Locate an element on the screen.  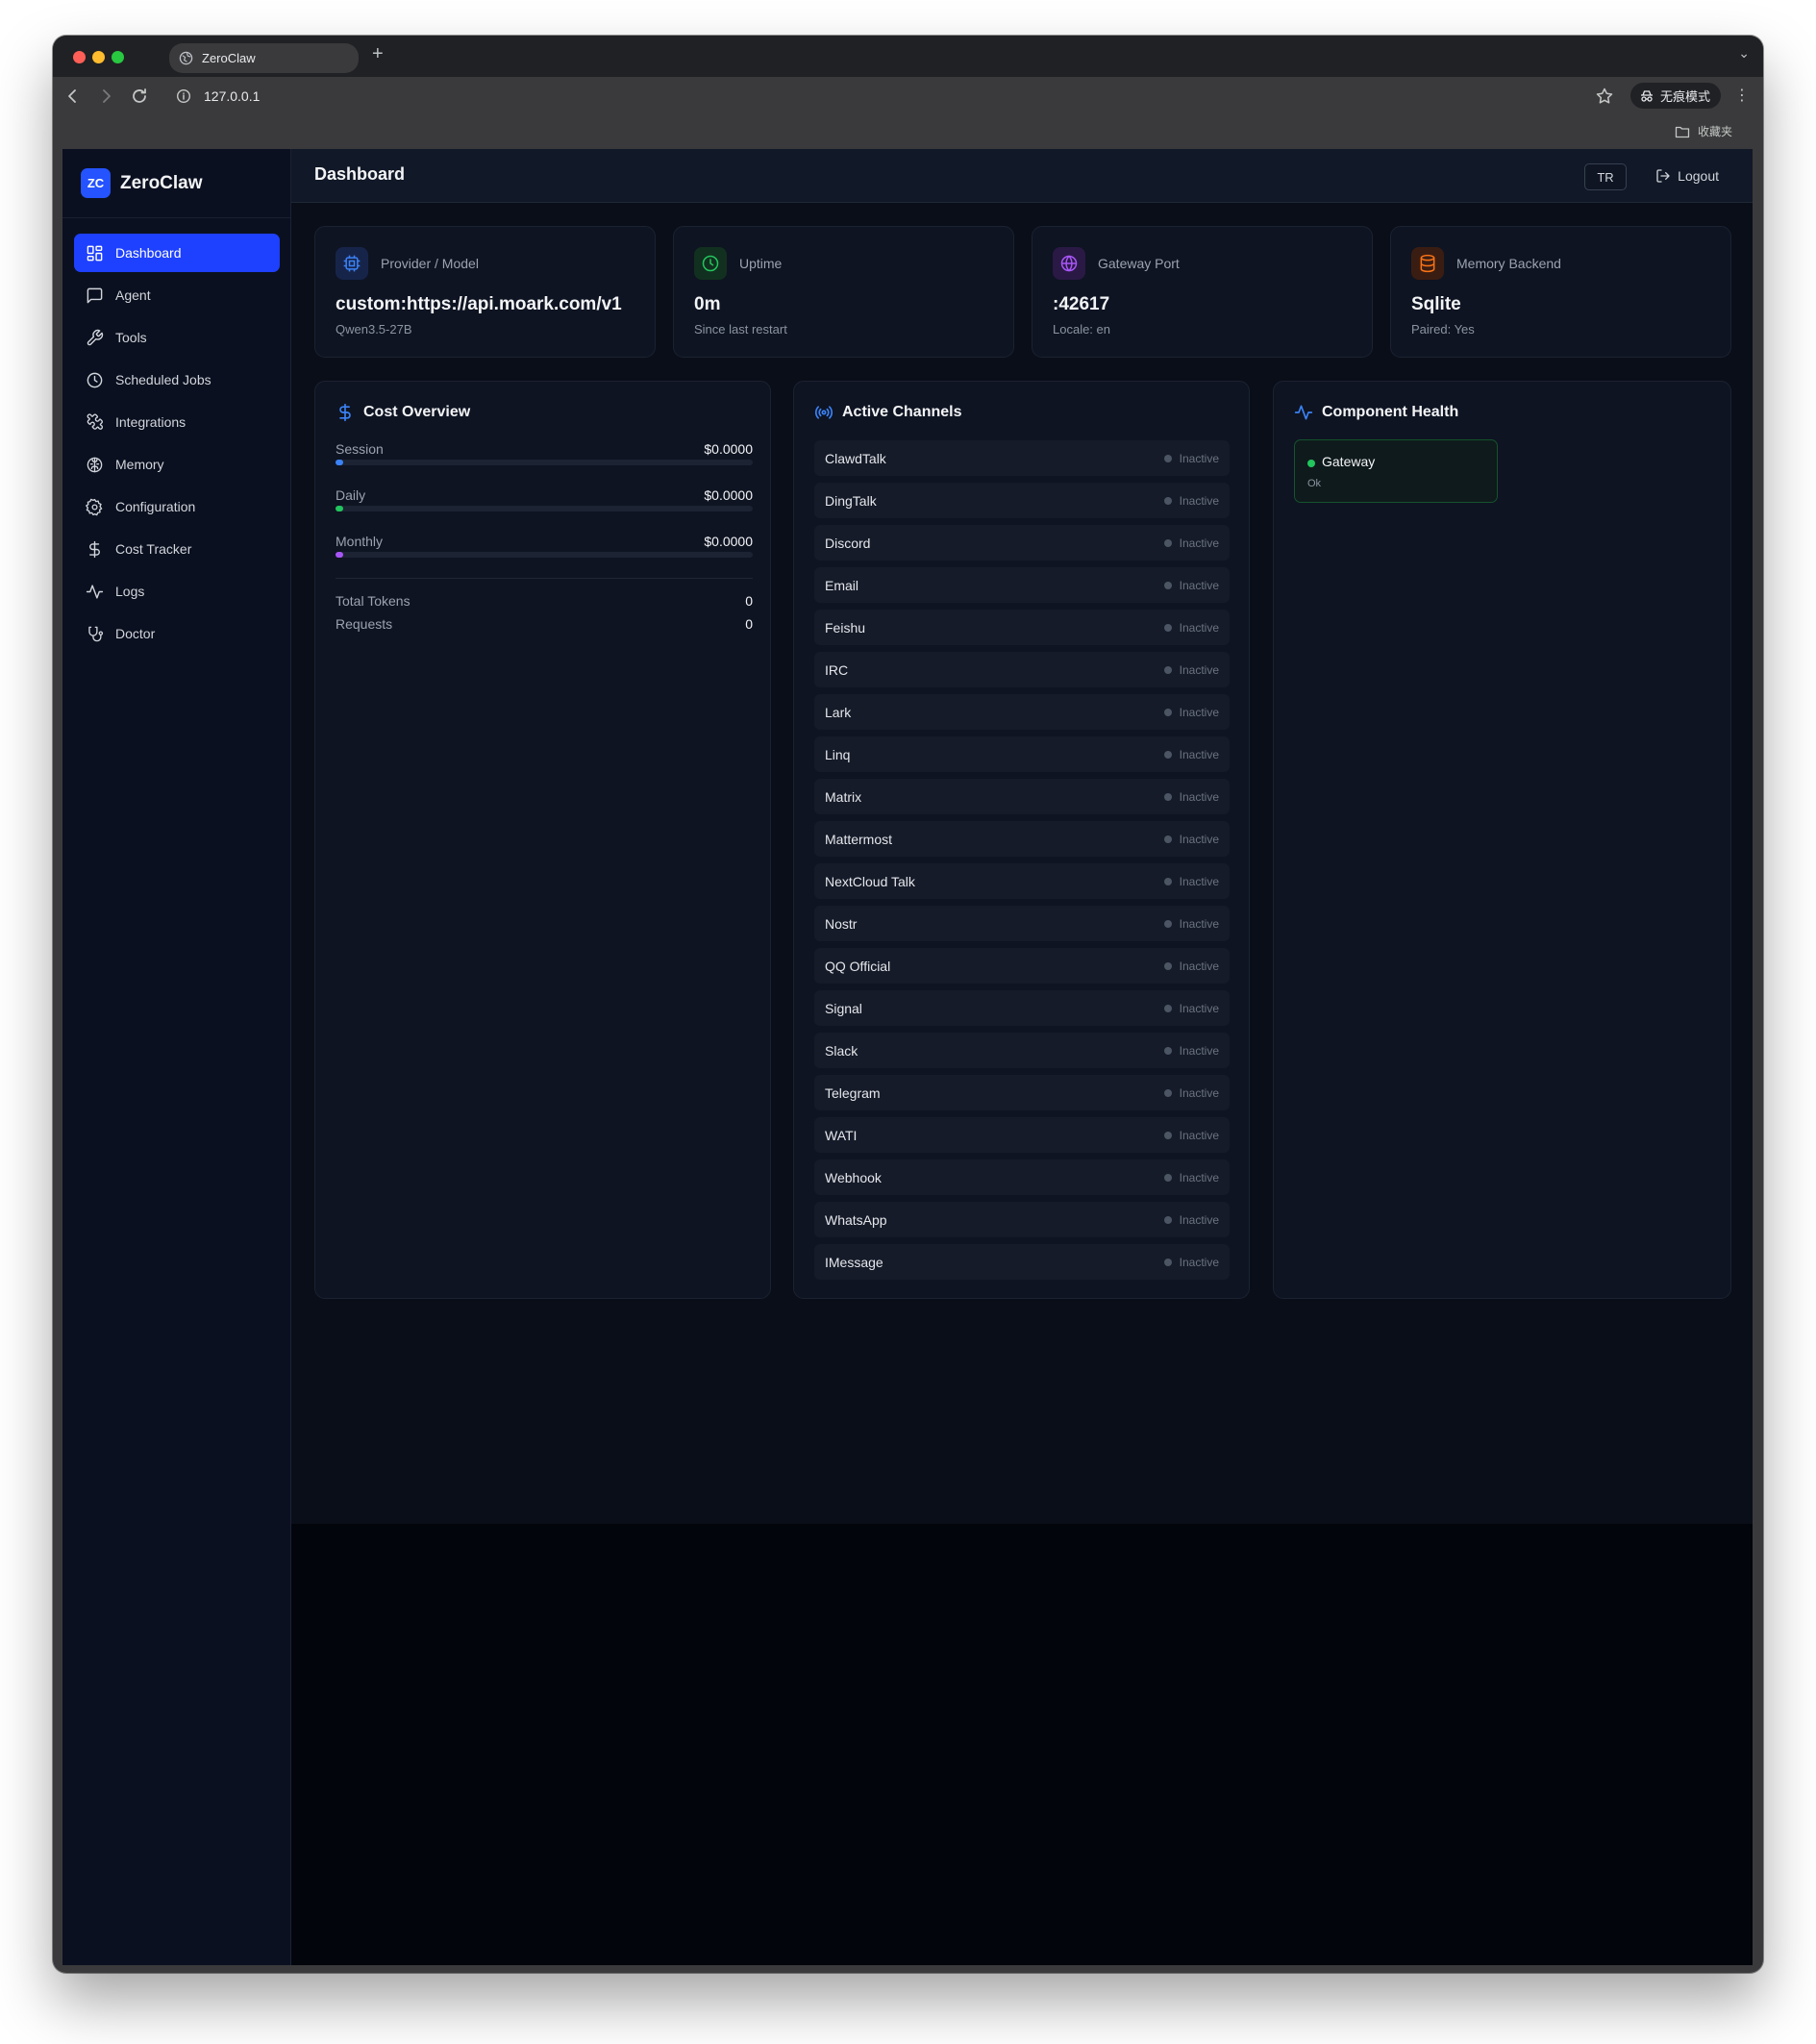
sidebar-item-memory: Memory is located at coordinates (177, 464).